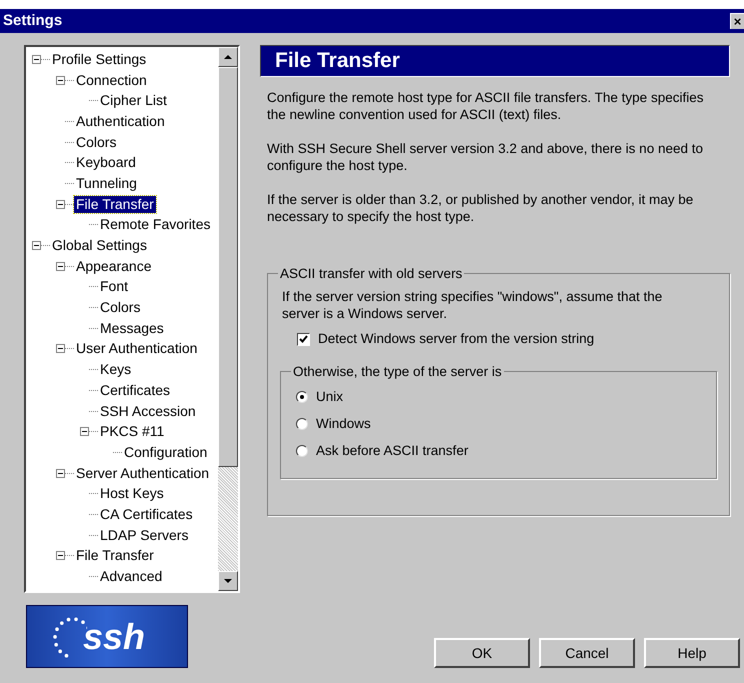 The image size is (744, 683). I want to click on checkbox, so click(303, 339).